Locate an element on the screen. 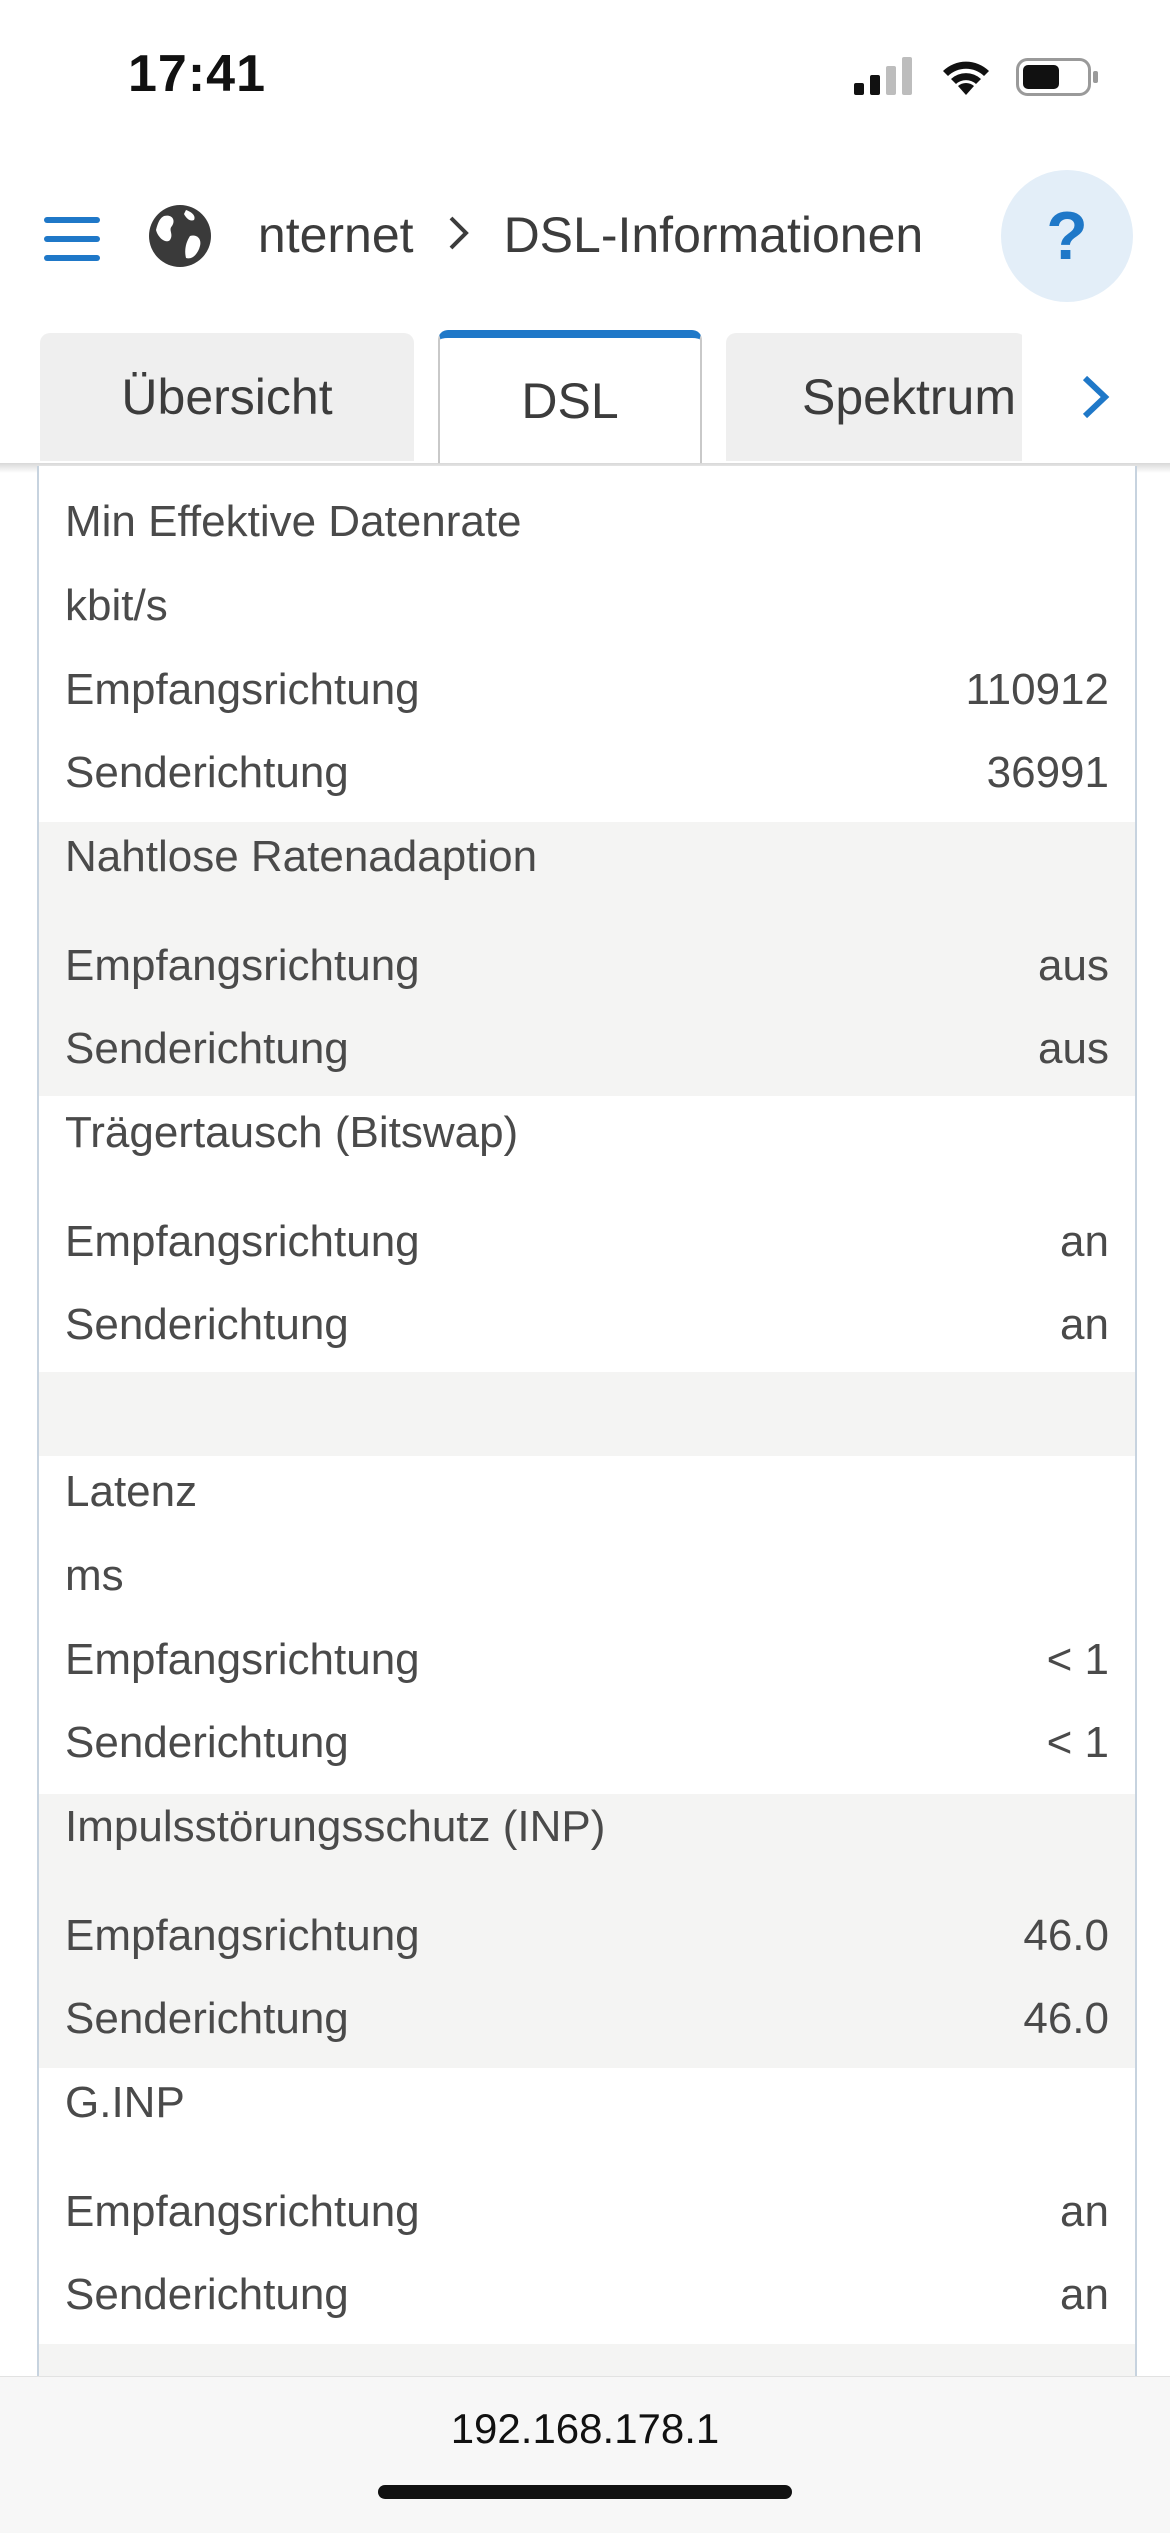 This screenshot has height=2533, width=1170. table-row: Empfangsrichtung 110912 is located at coordinates (587, 689).